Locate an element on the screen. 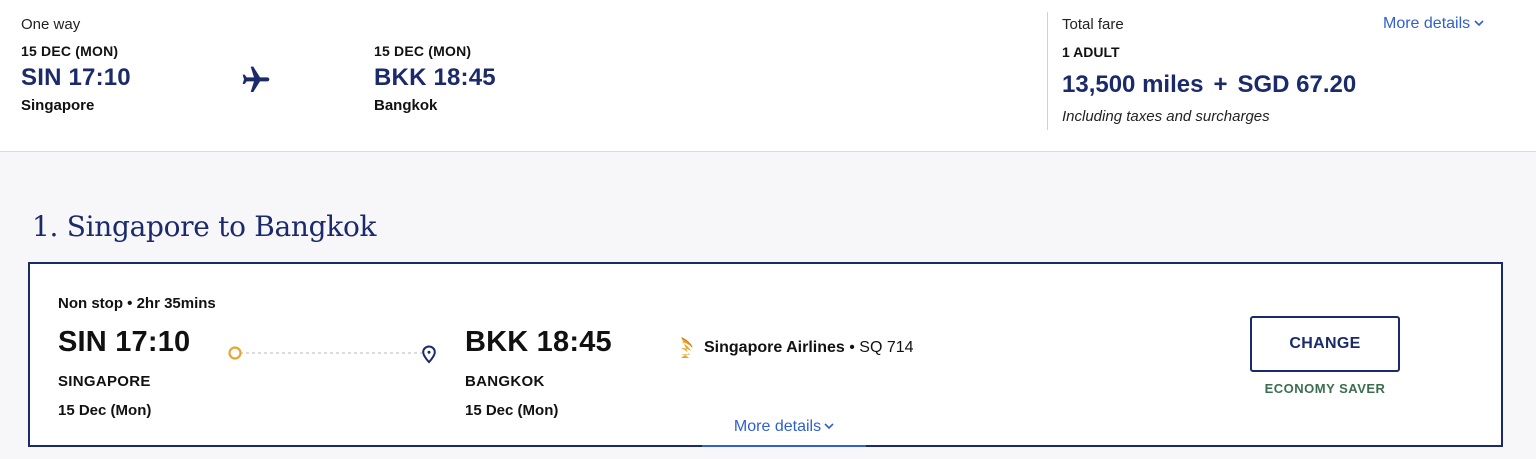  airplane-icon is located at coordinates (256, 79).